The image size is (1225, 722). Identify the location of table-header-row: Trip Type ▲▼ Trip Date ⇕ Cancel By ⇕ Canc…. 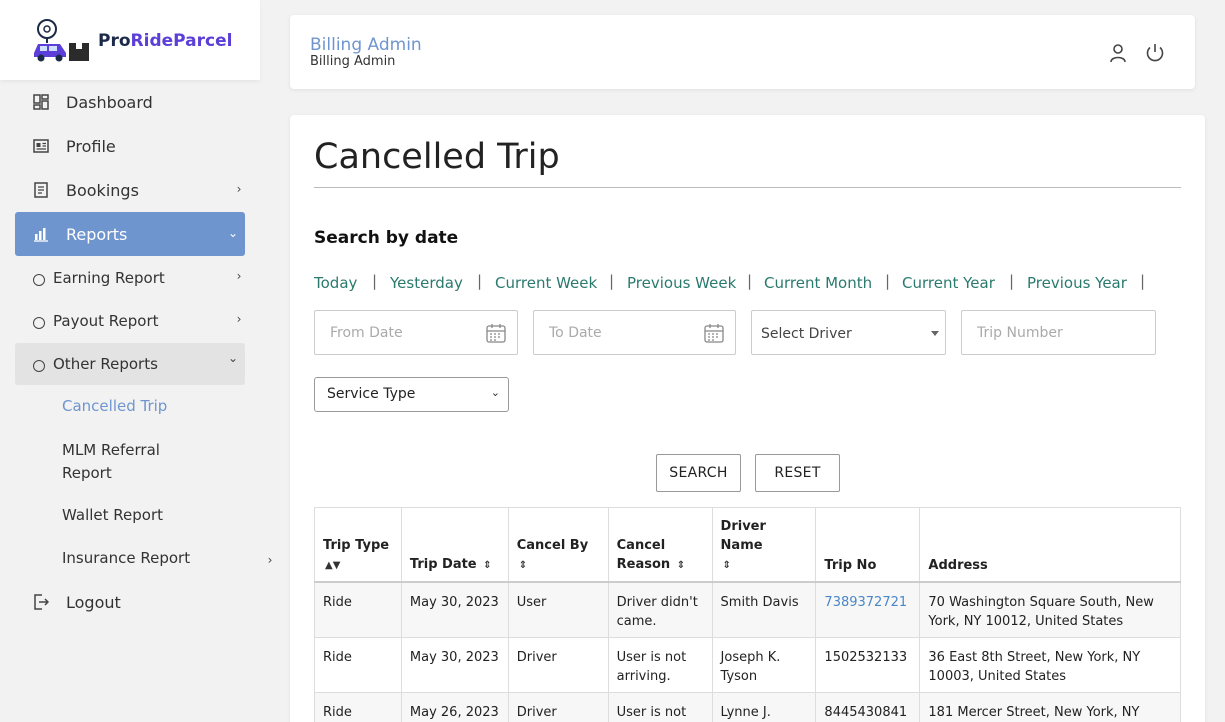
(747, 545).